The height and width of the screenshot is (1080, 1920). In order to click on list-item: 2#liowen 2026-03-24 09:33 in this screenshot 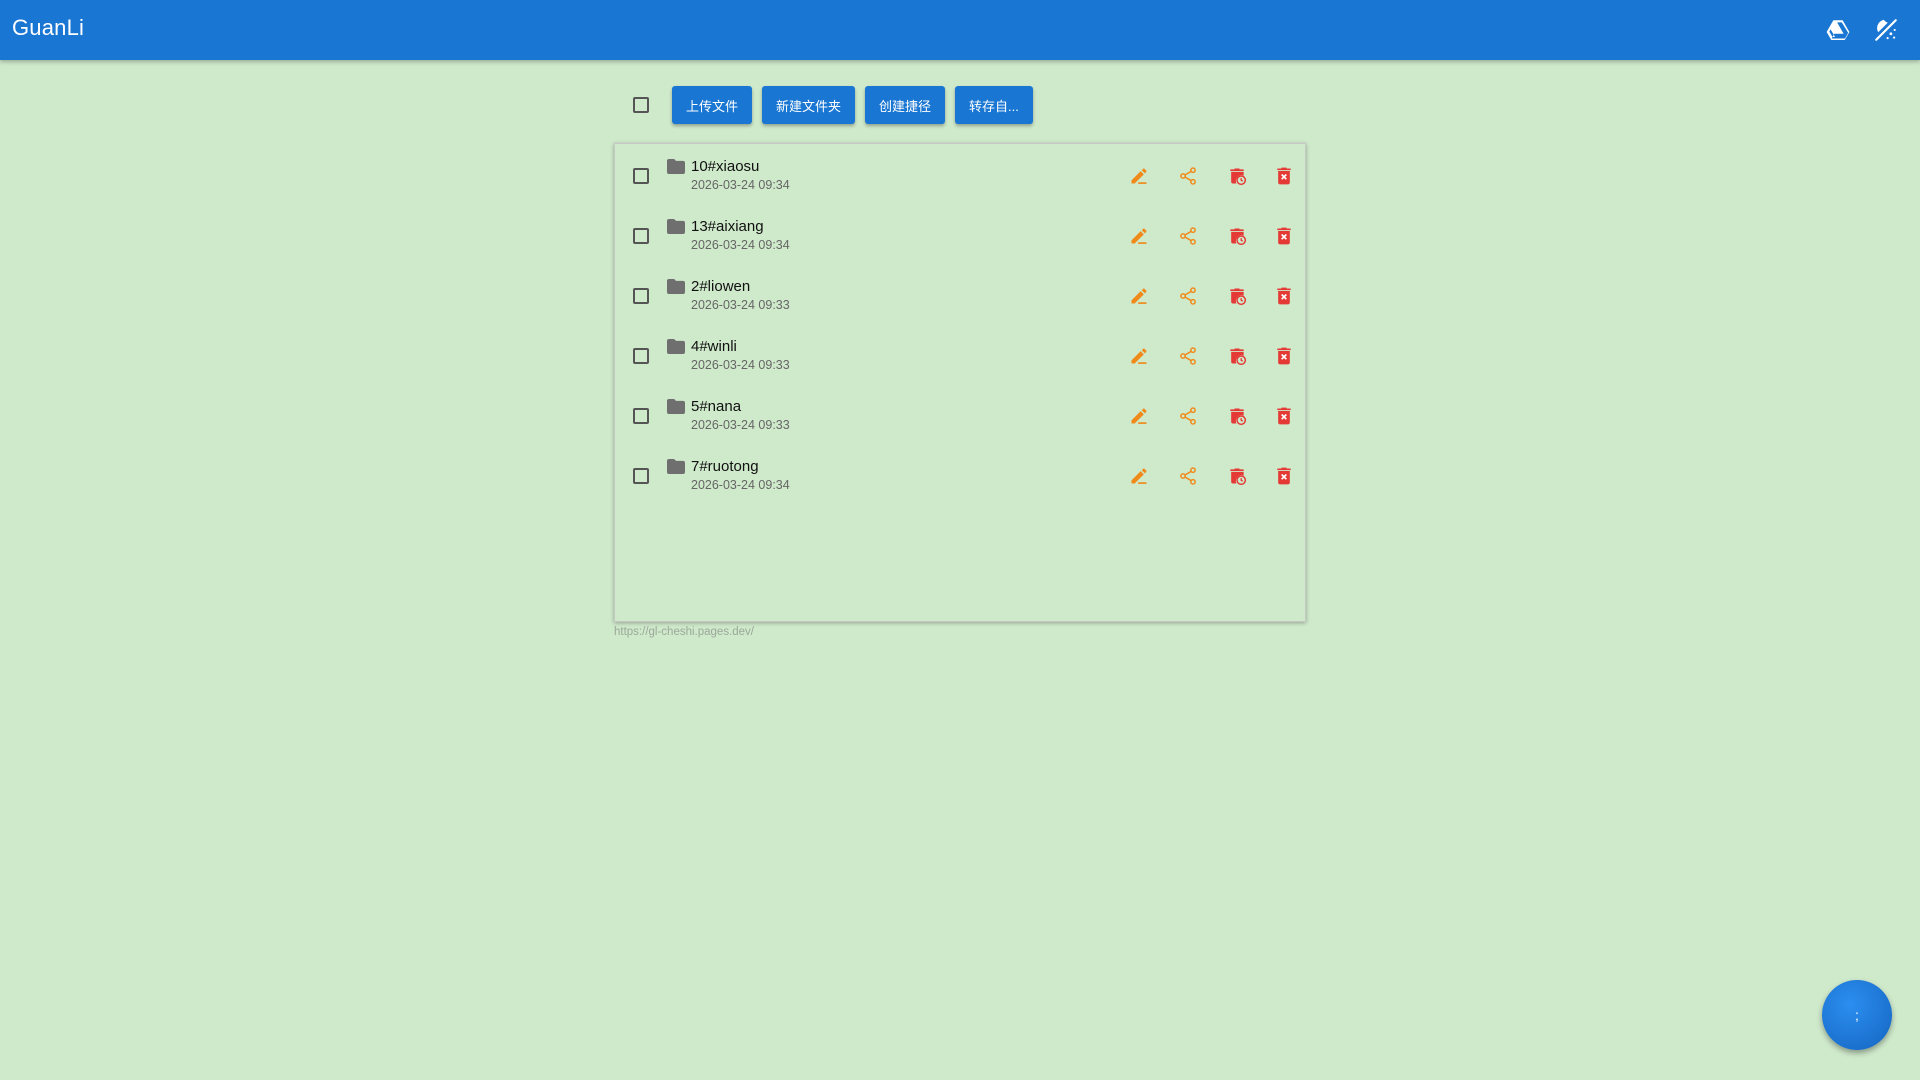, I will do `click(960, 296)`.